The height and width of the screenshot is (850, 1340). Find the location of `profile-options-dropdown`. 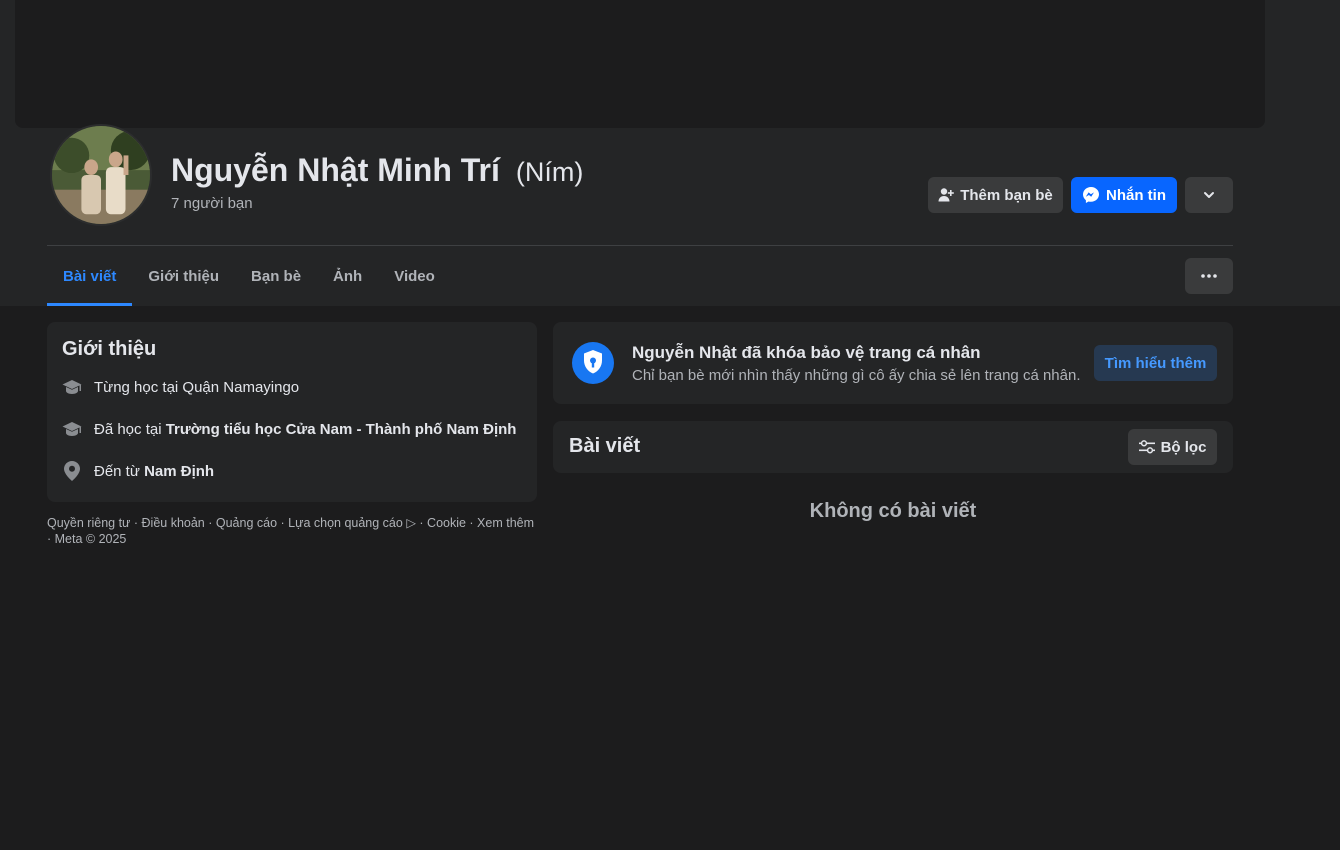

profile-options-dropdown is located at coordinates (1209, 195).